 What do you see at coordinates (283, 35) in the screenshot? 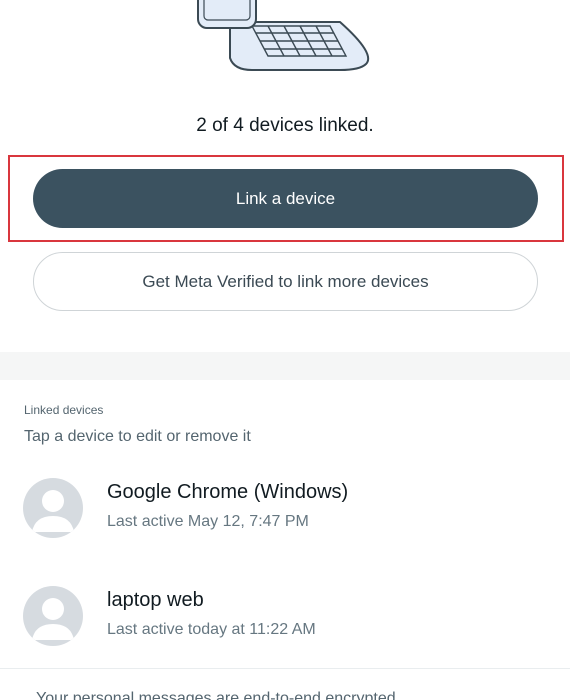
I see `laptop-phone-illustration` at bounding box center [283, 35].